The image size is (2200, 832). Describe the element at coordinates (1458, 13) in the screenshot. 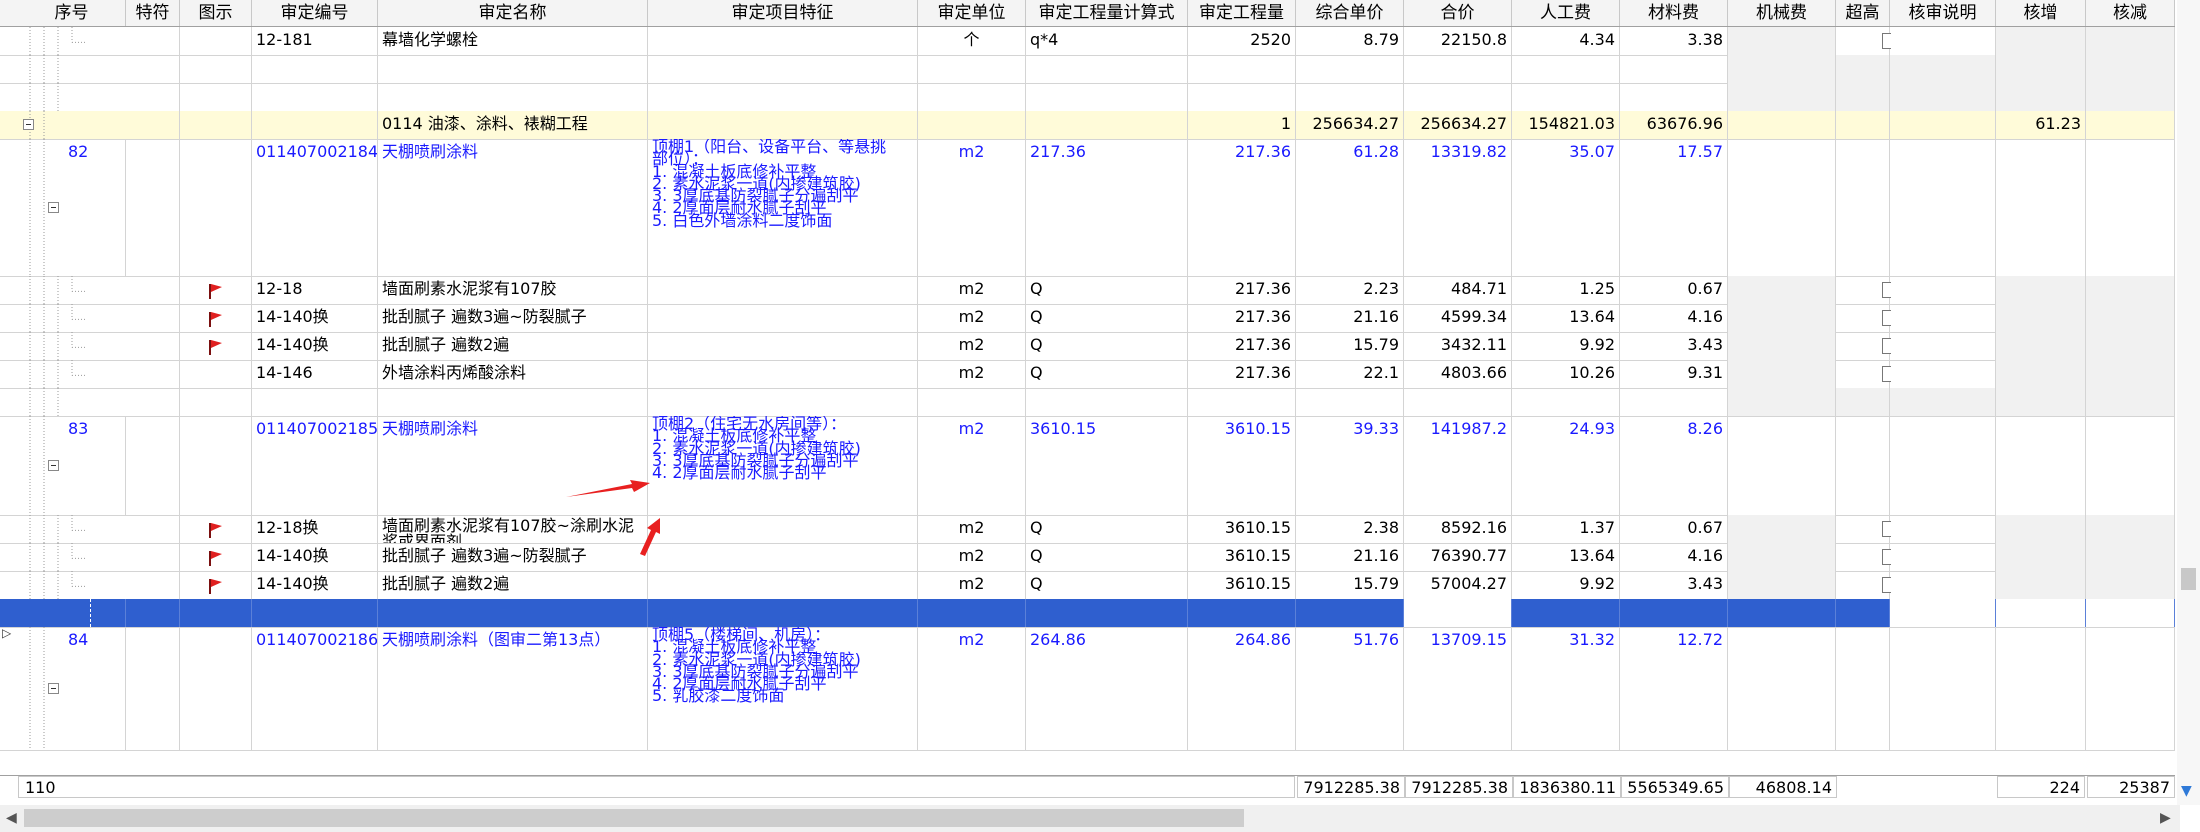

I see `col-header-total: 合价` at that location.